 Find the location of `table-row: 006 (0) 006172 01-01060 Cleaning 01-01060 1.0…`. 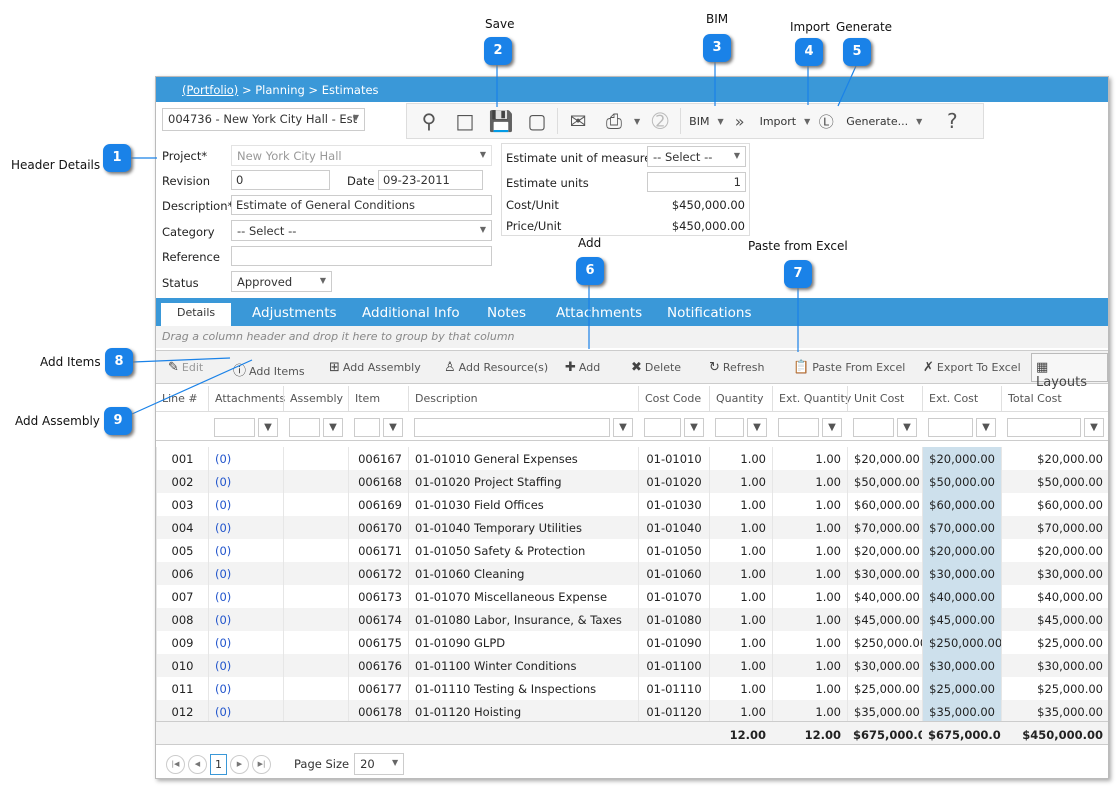

table-row: 006 (0) 006172 01-01060 Cleaning 01-01060 1.0… is located at coordinates (632, 573).